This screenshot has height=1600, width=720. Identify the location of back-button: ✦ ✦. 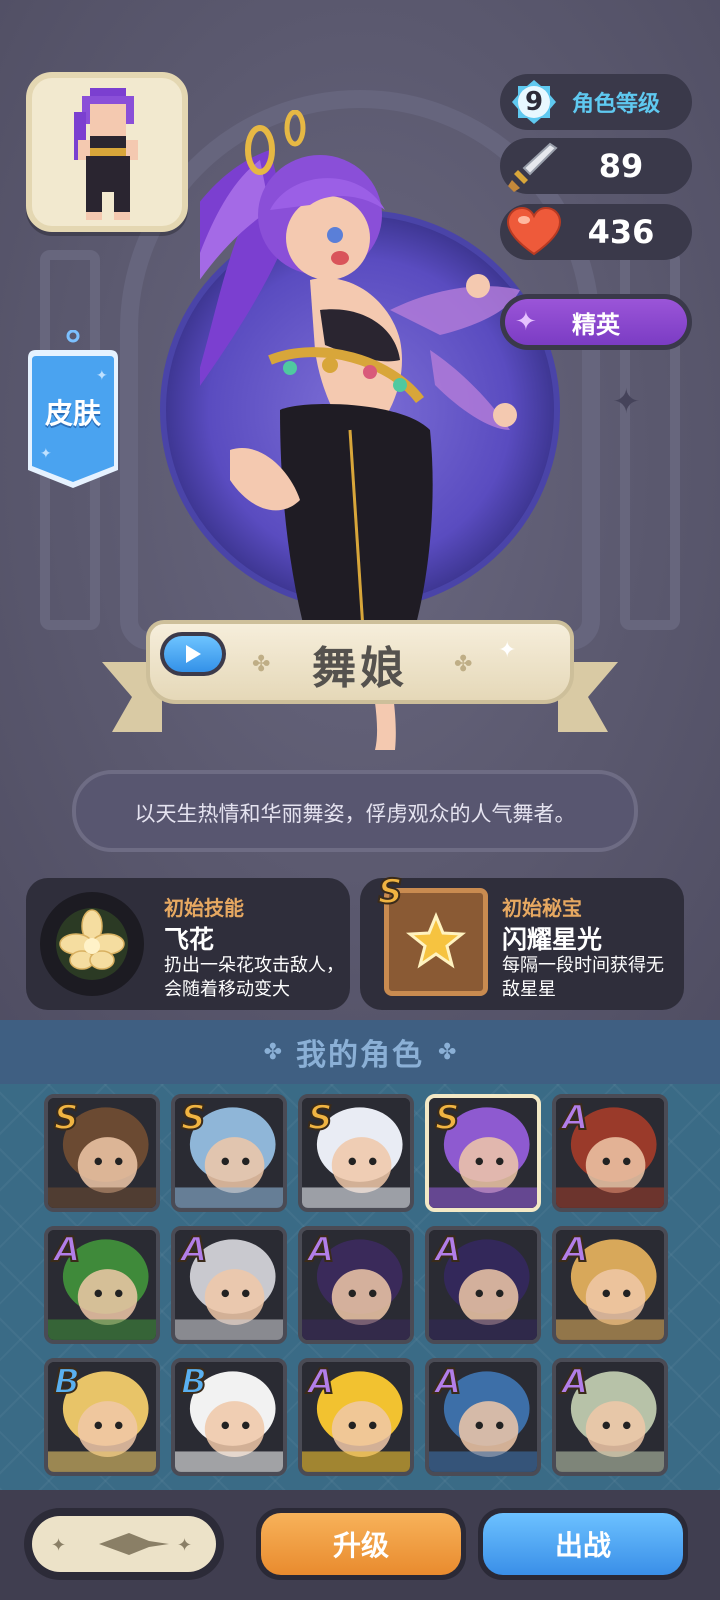
(124, 1544).